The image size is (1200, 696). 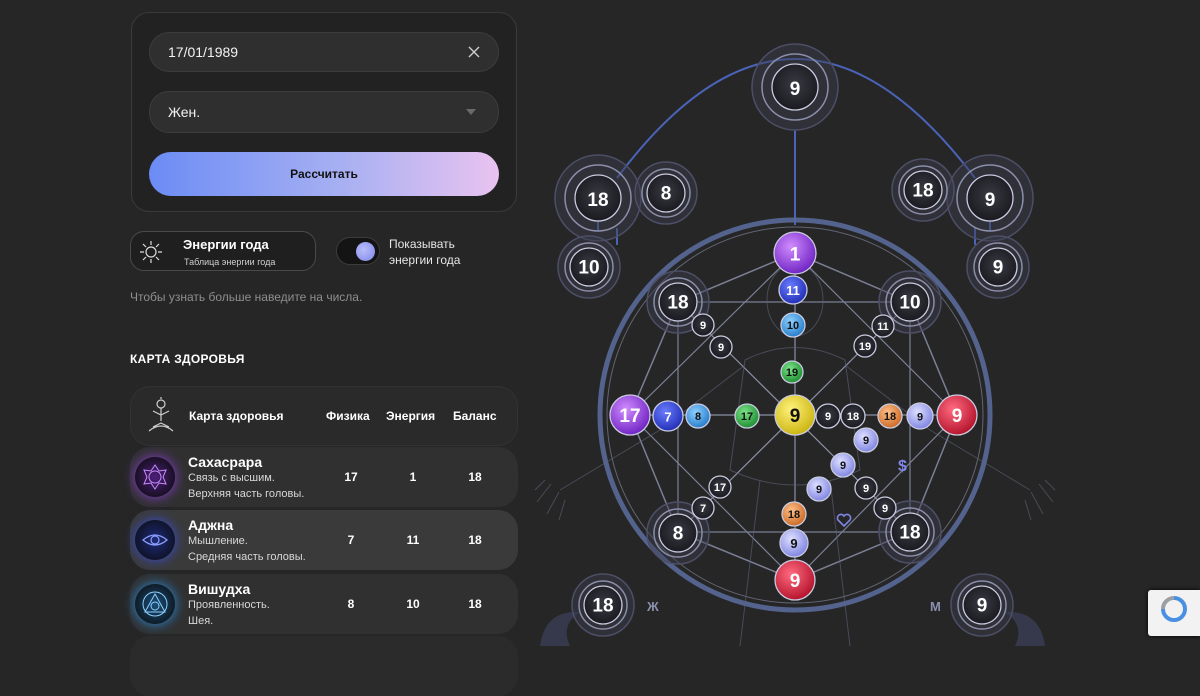 I want to click on matrix-node-ur-b: 19, so click(x=865, y=346).